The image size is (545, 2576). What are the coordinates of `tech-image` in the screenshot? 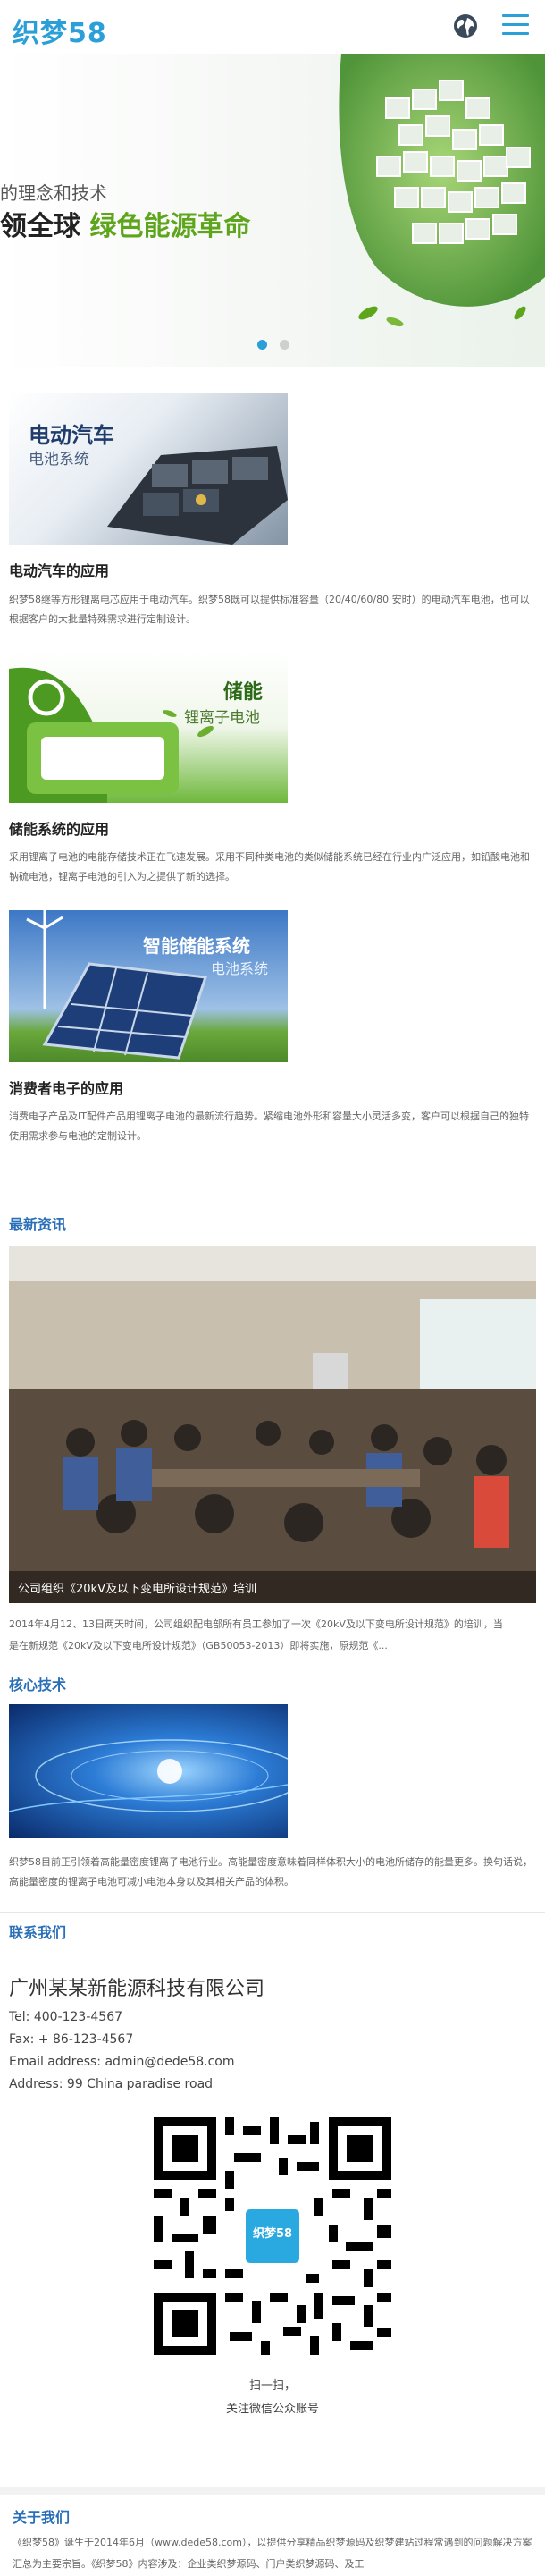 It's located at (148, 1771).